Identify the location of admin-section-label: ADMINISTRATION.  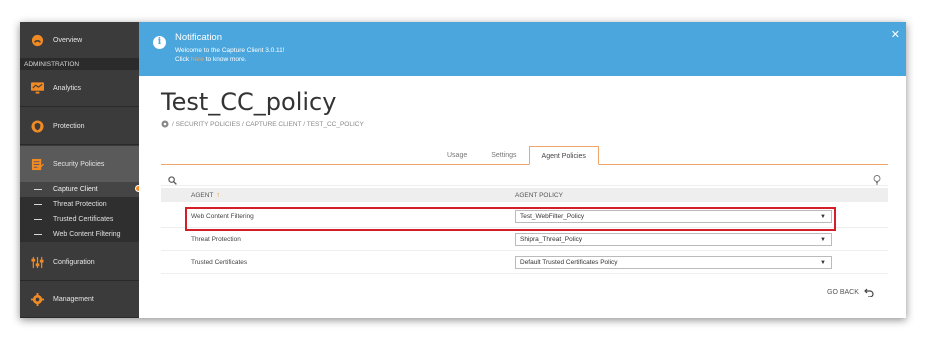
(79, 64).